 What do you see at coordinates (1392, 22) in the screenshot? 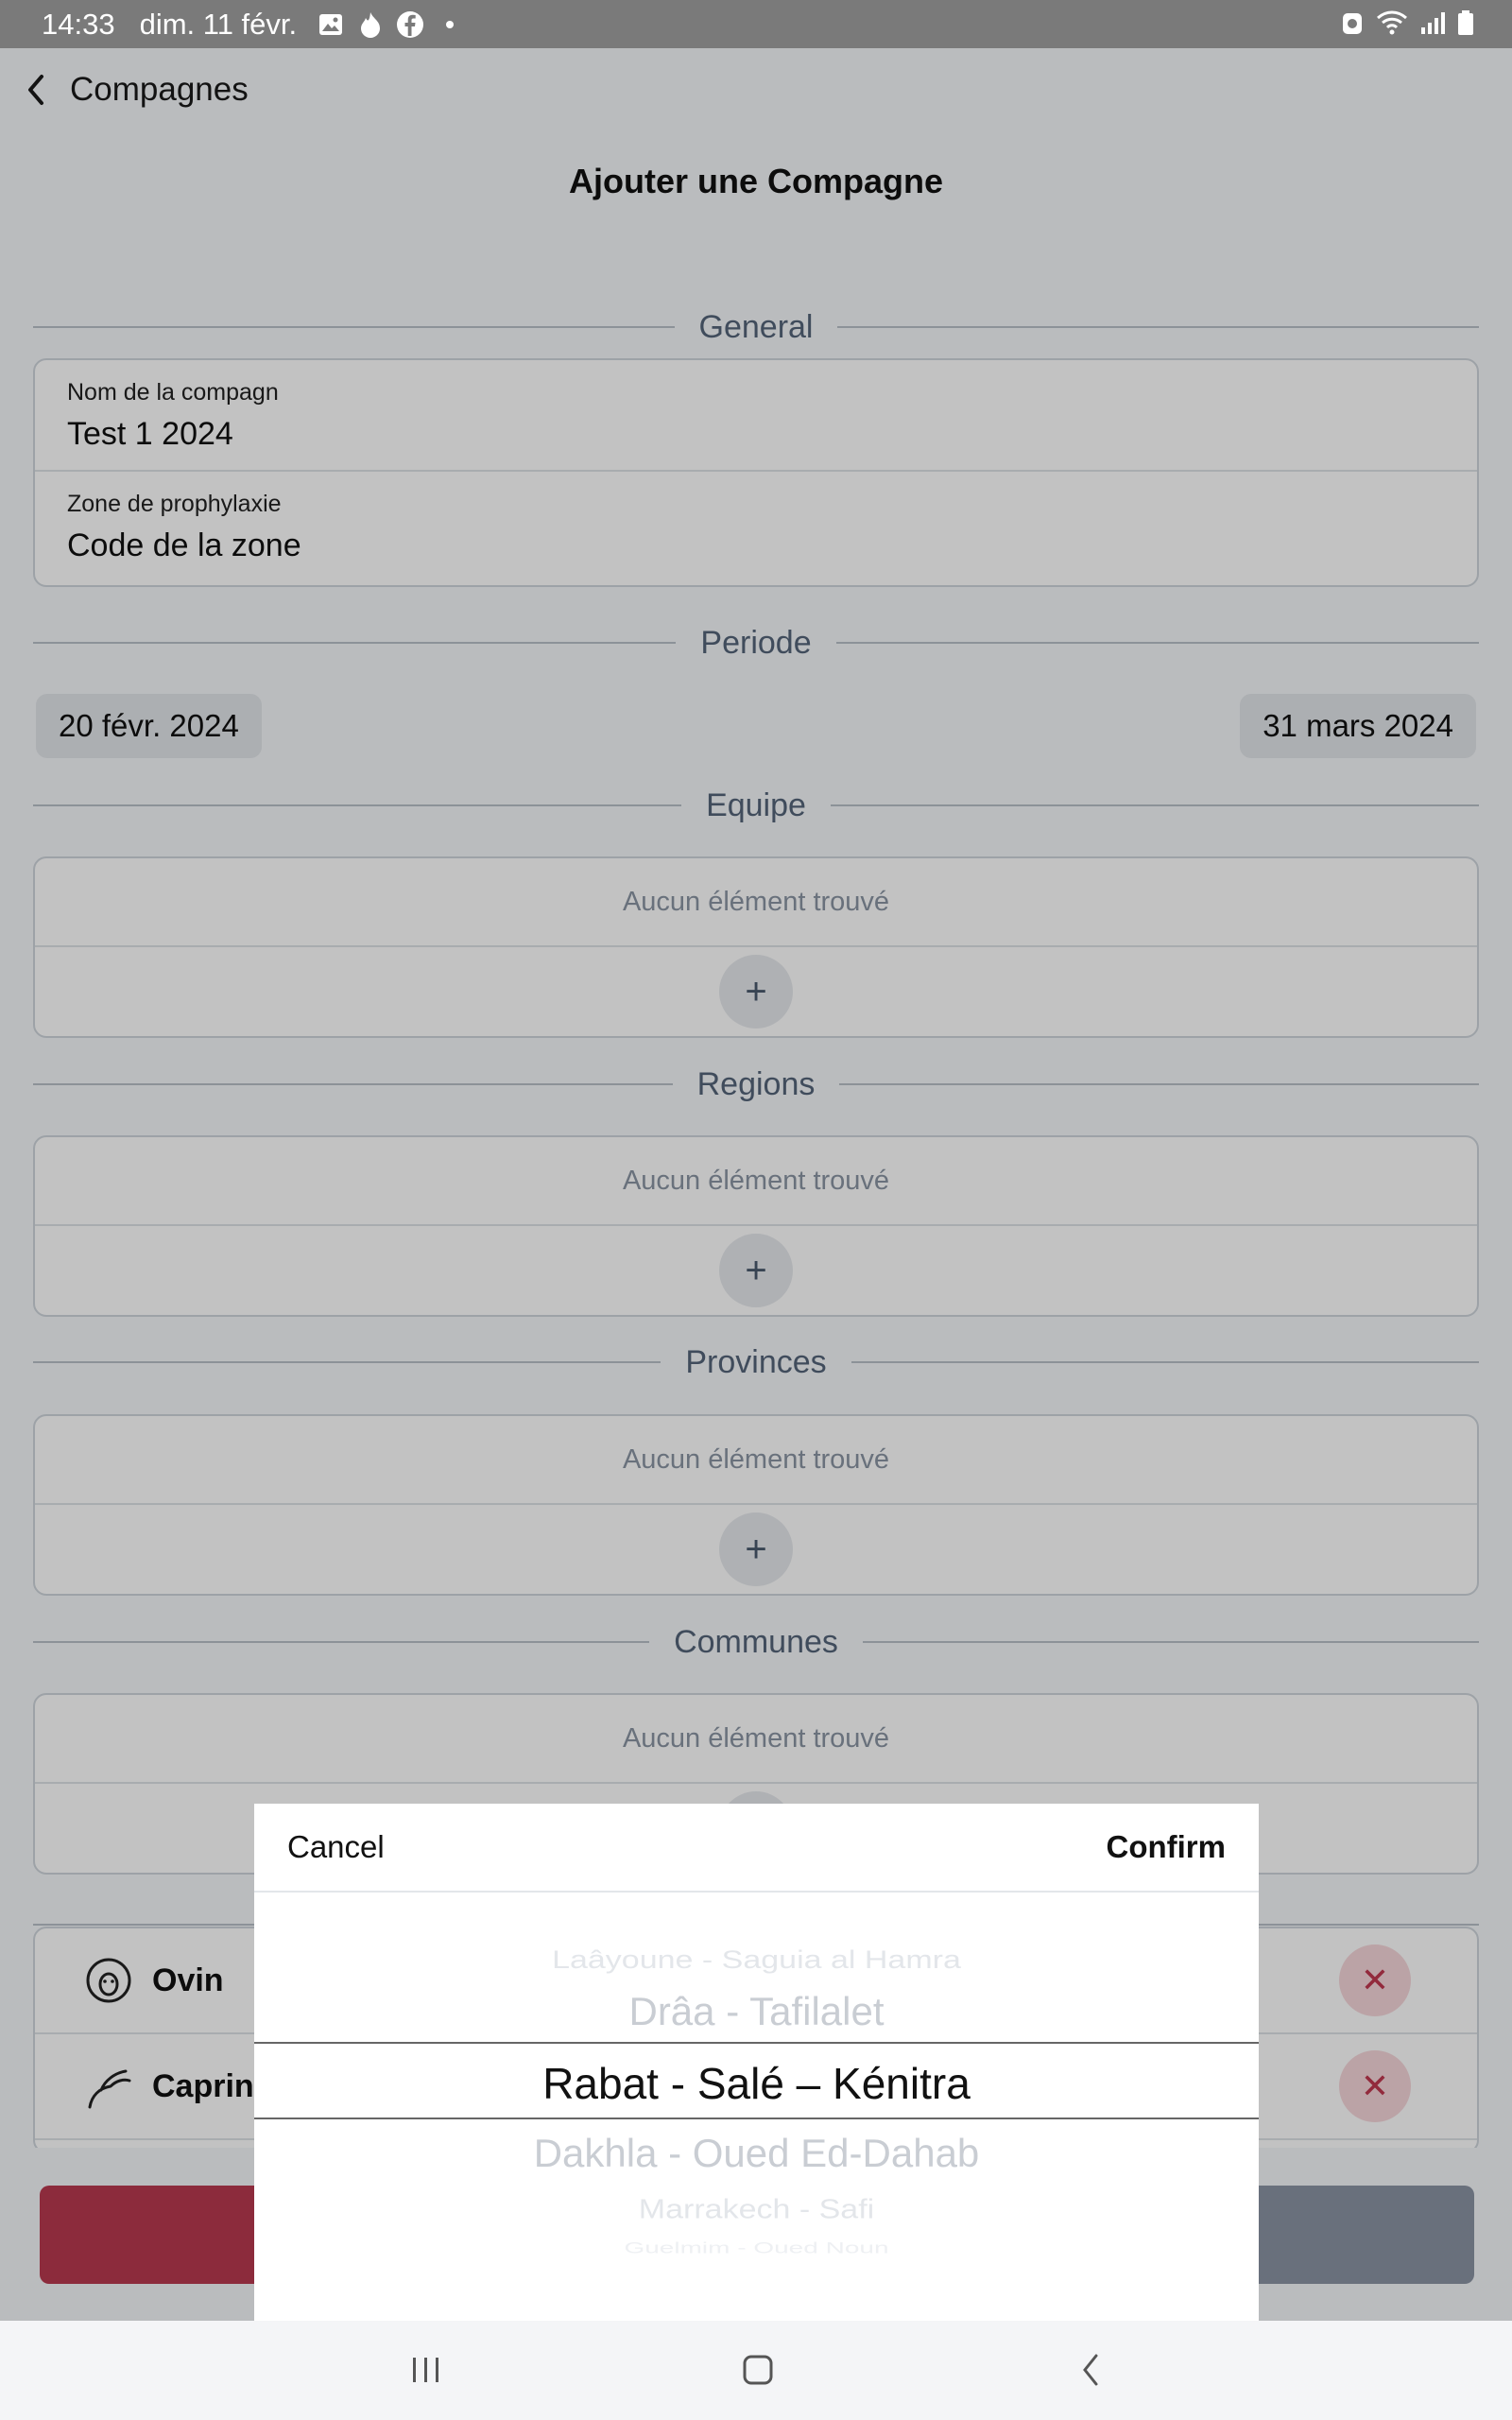
I see `wifi-icon` at bounding box center [1392, 22].